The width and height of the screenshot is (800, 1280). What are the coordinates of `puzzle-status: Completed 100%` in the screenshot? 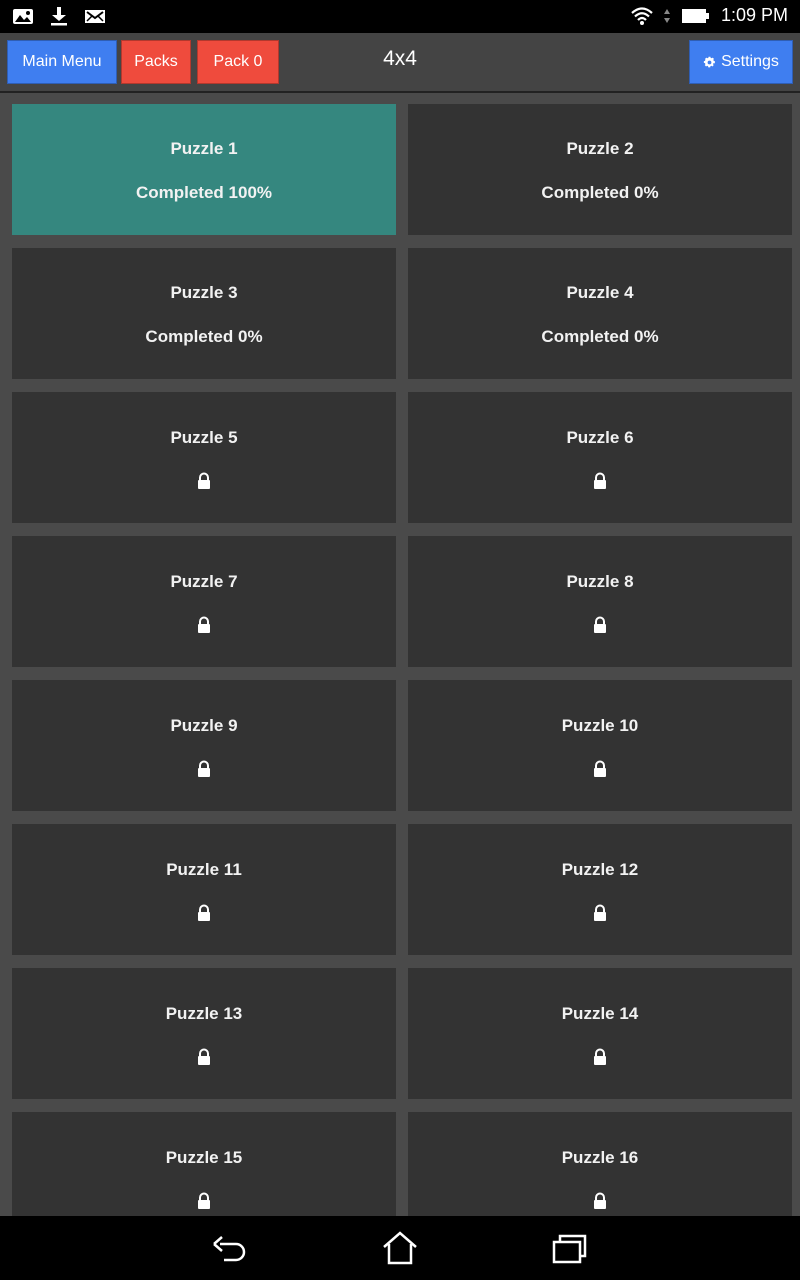 It's located at (204, 192).